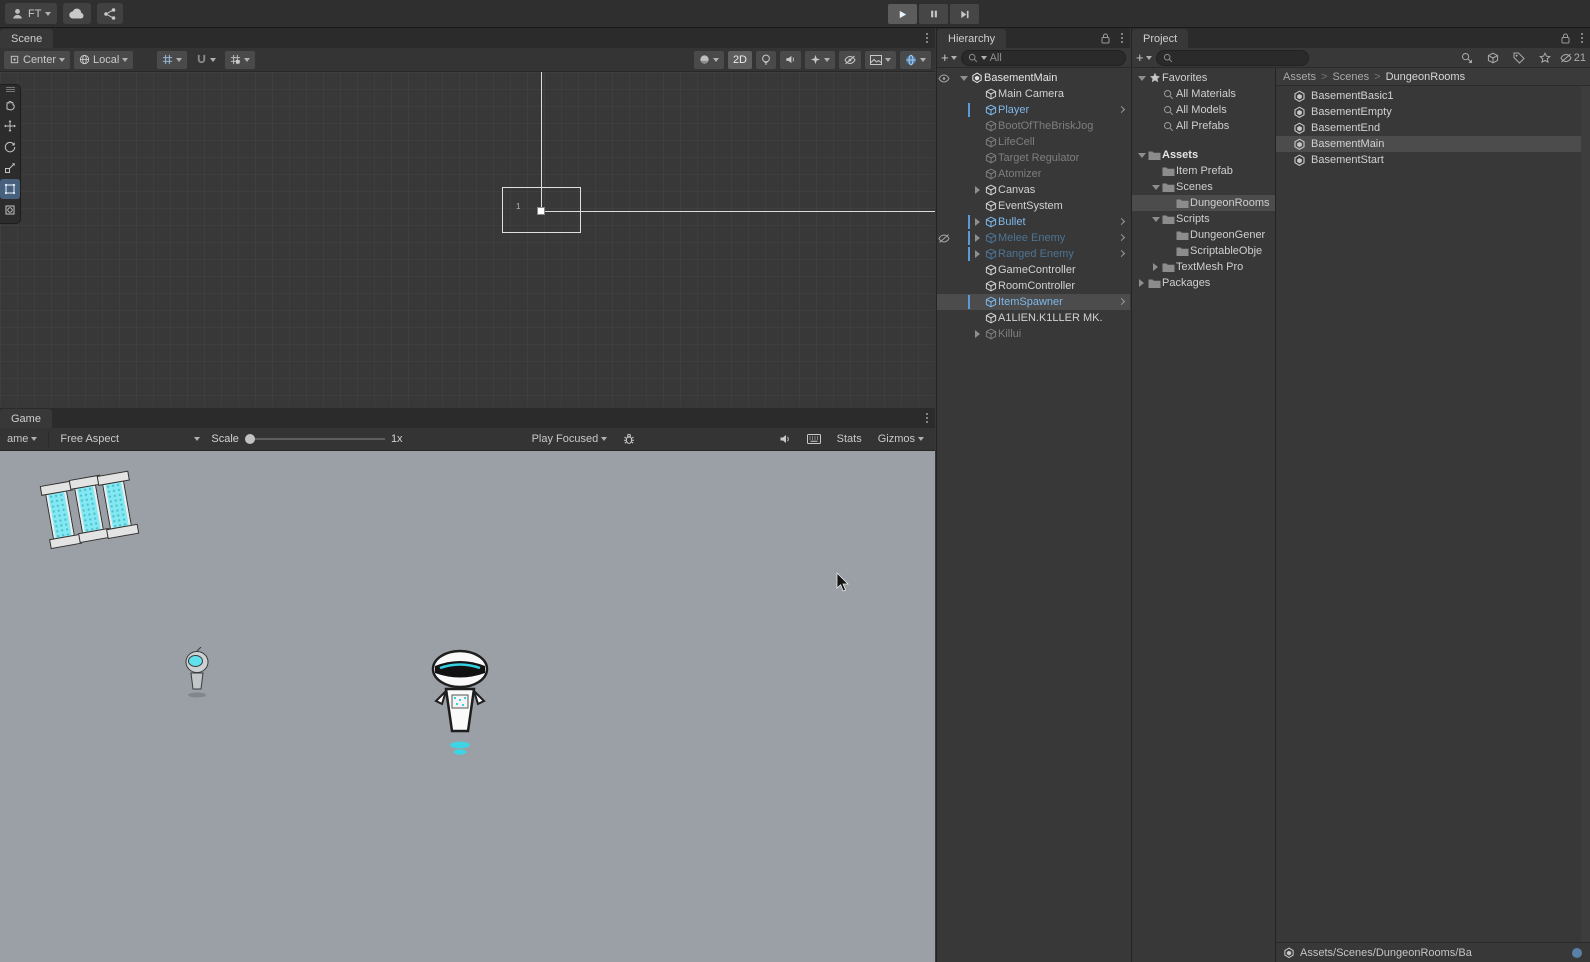  What do you see at coordinates (1203, 267) in the screenshot?
I see `project-tree-item: TextMesh Pro` at bounding box center [1203, 267].